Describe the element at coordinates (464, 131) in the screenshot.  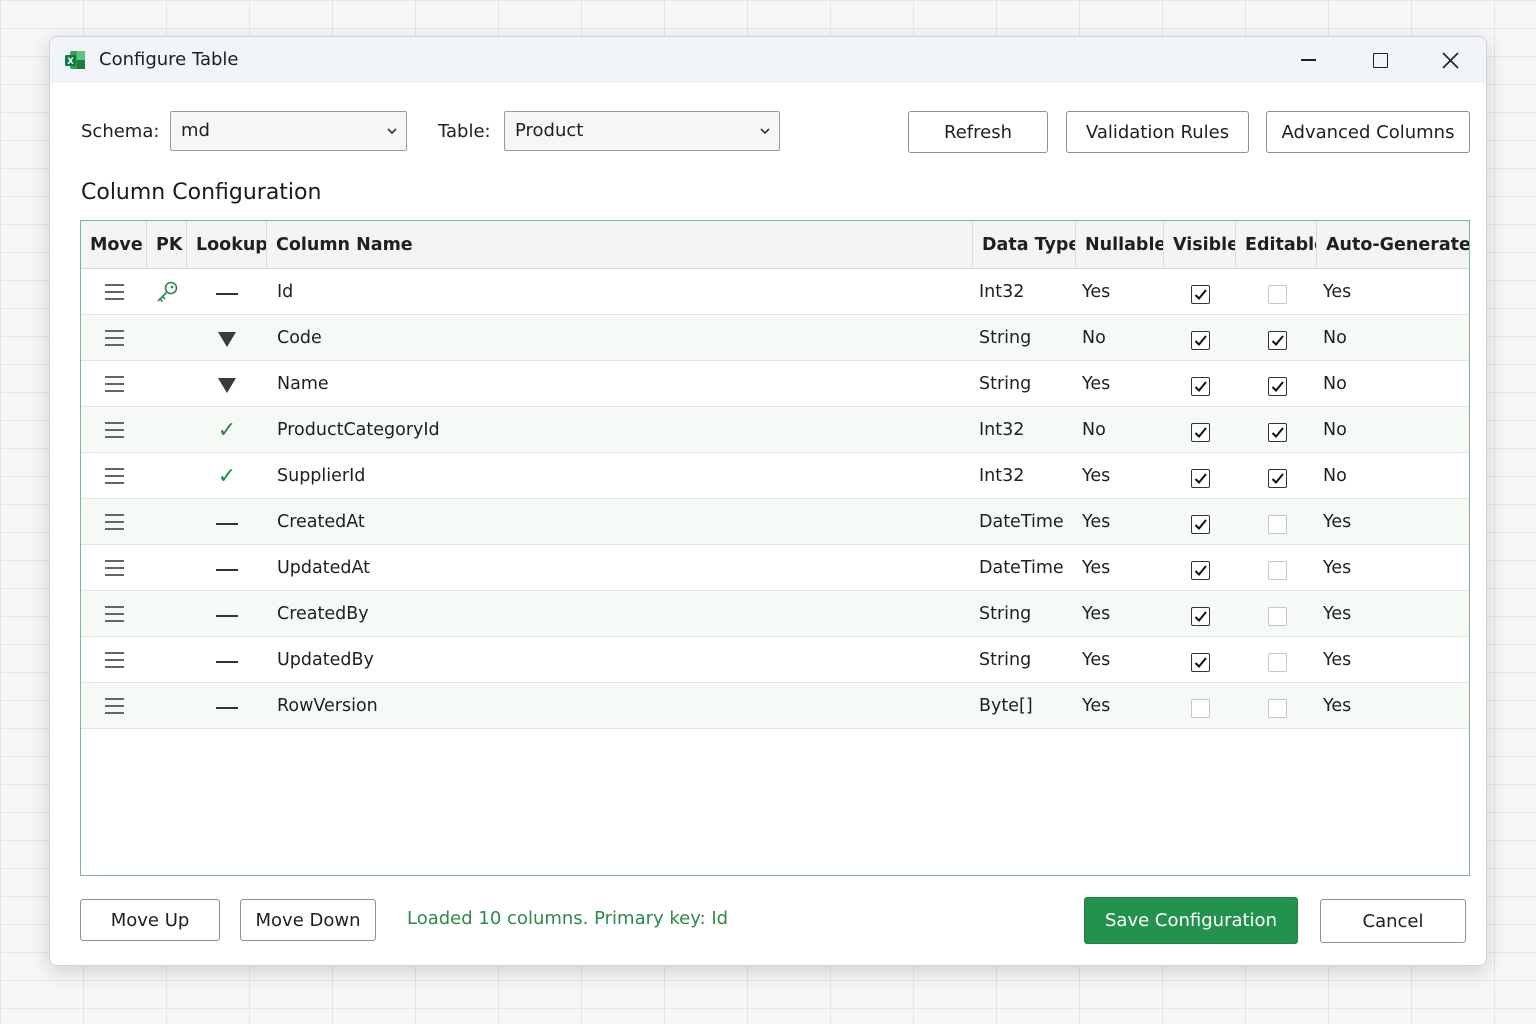
I see `table-label: Table:` at that location.